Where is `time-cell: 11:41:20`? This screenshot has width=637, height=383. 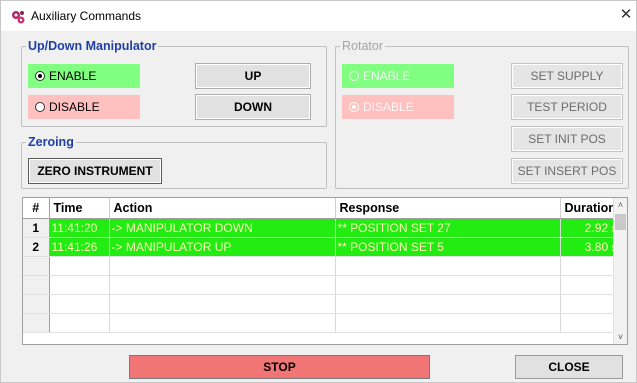 time-cell: 11:41:20 is located at coordinates (79, 228).